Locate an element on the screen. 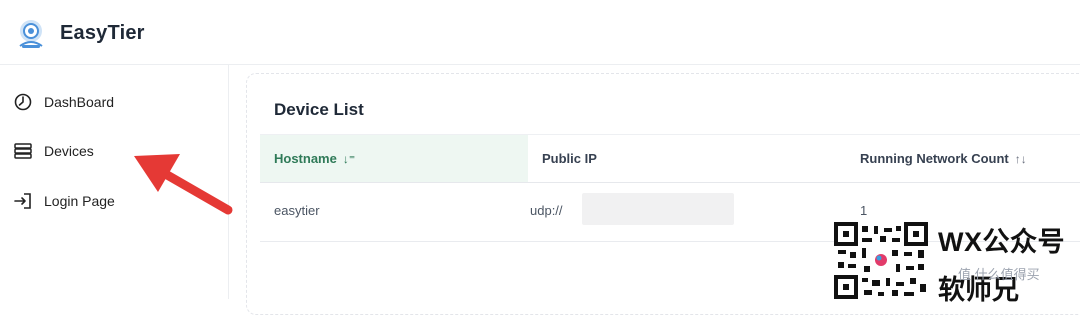 Image resolution: width=1080 pixels, height=315 pixels. cell-running-network-count: 1 is located at coordinates (864, 210).